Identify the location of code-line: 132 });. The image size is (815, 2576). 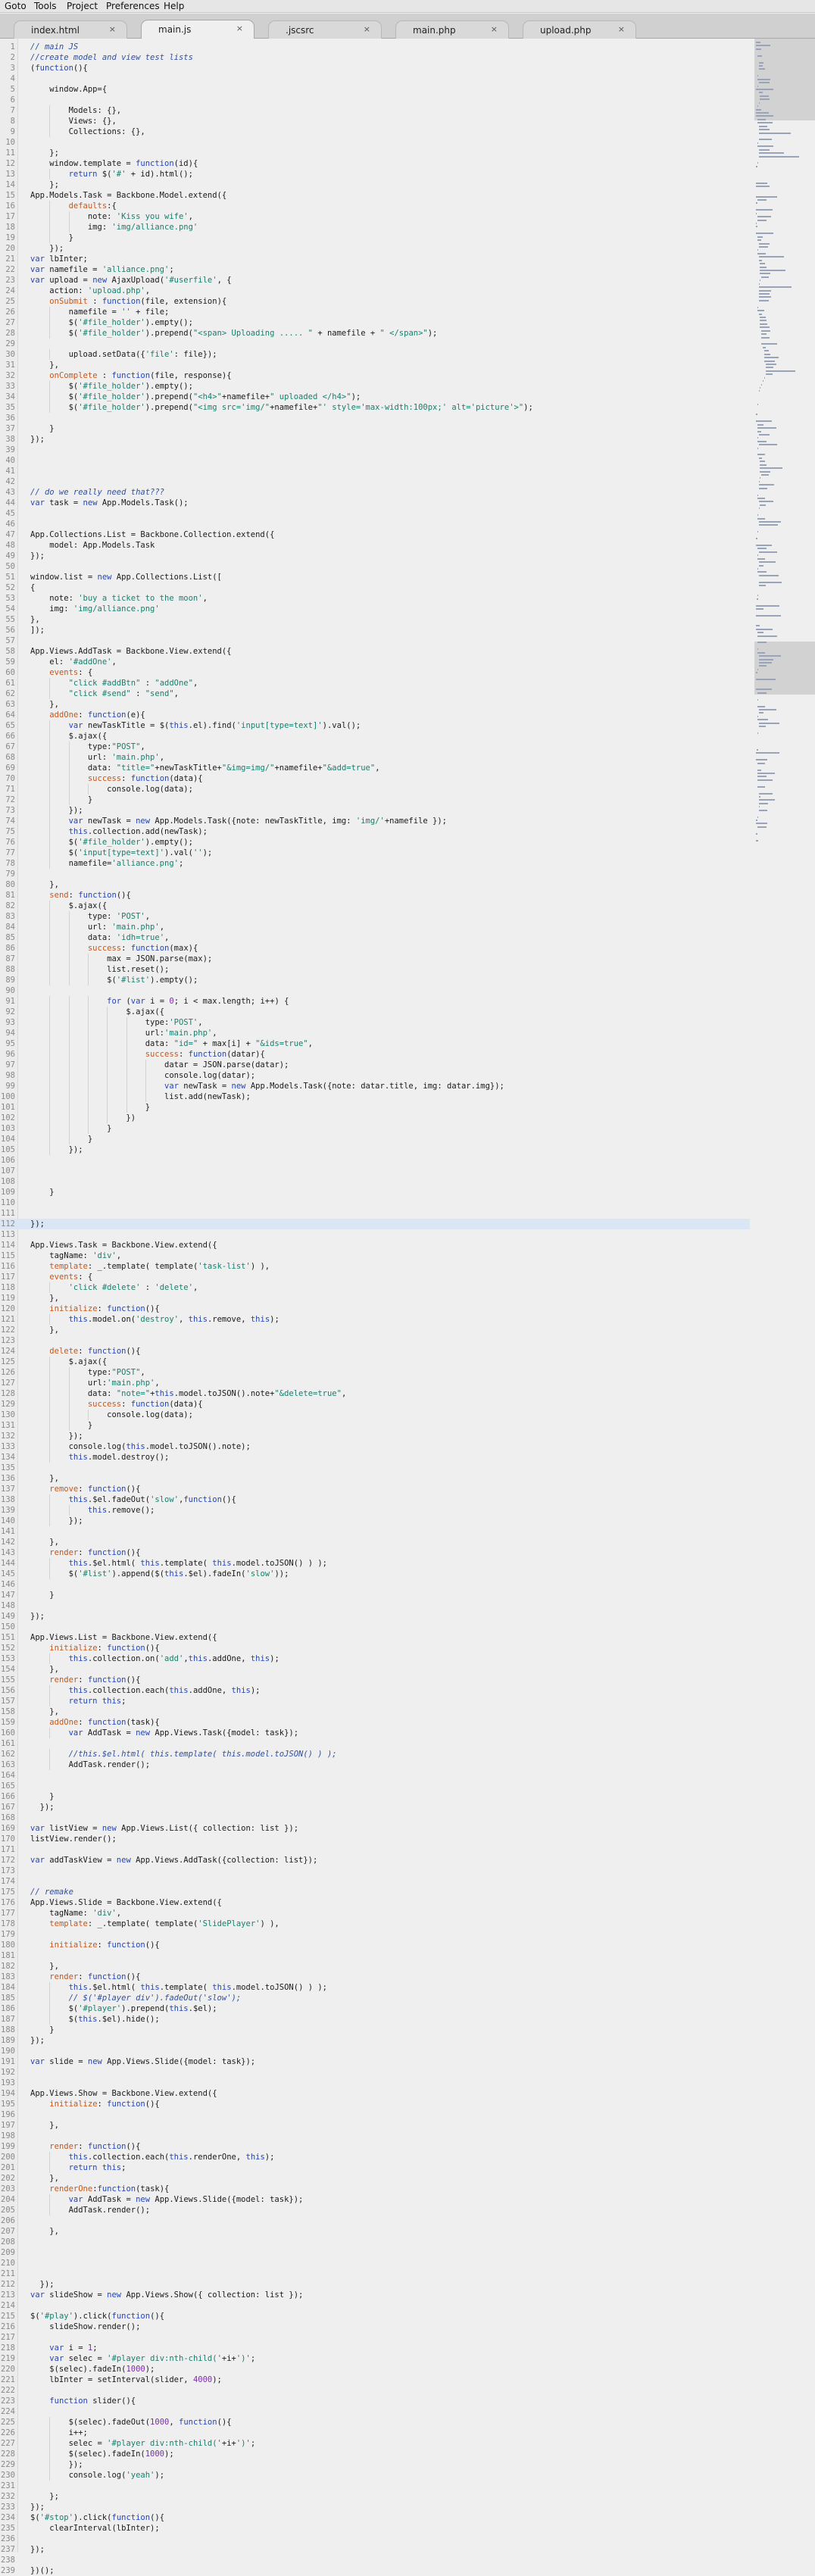
(375, 1436).